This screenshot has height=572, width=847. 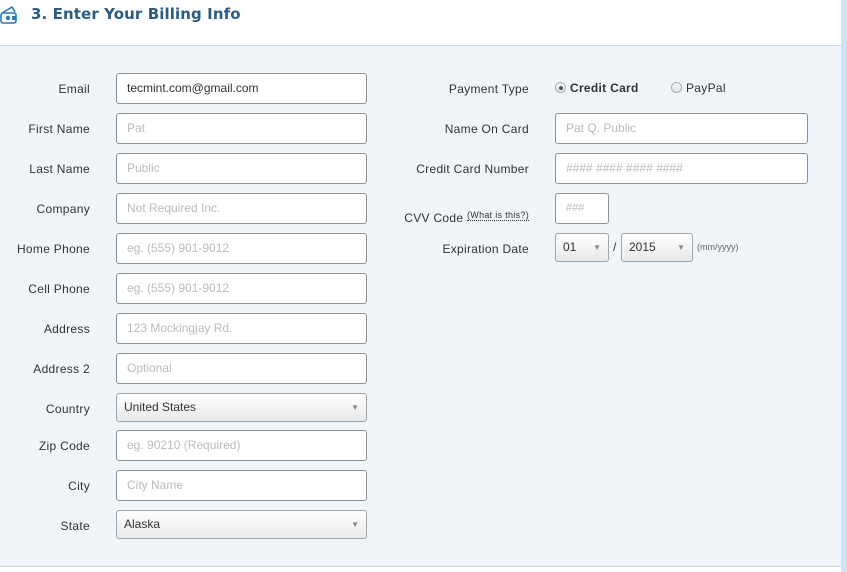 What do you see at coordinates (160, 407) in the screenshot?
I see `country-selected: United States` at bounding box center [160, 407].